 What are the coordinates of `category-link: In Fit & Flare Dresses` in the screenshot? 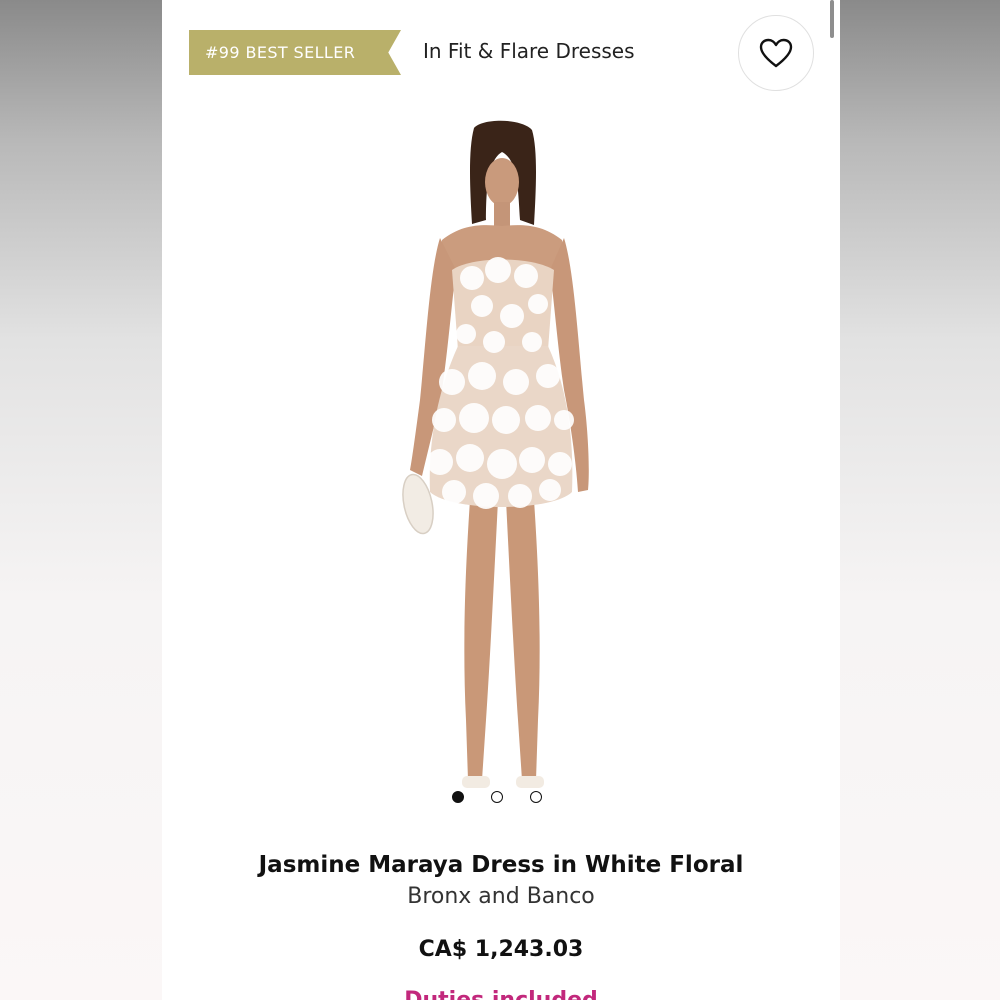 It's located at (529, 51).